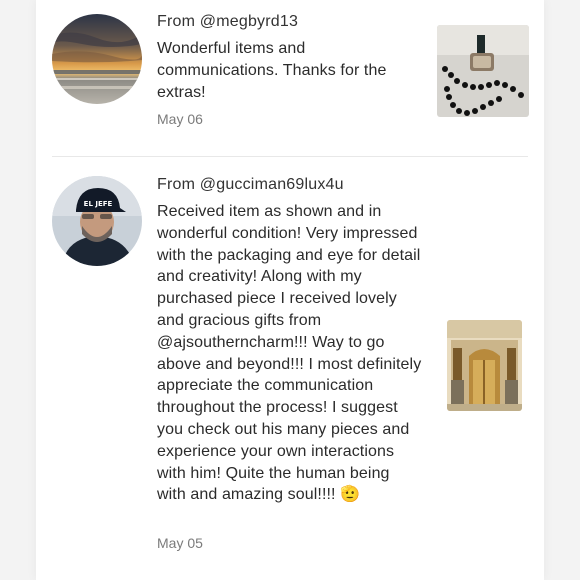 The width and height of the screenshot is (580, 580). I want to click on review-date: May 06, so click(180, 119).